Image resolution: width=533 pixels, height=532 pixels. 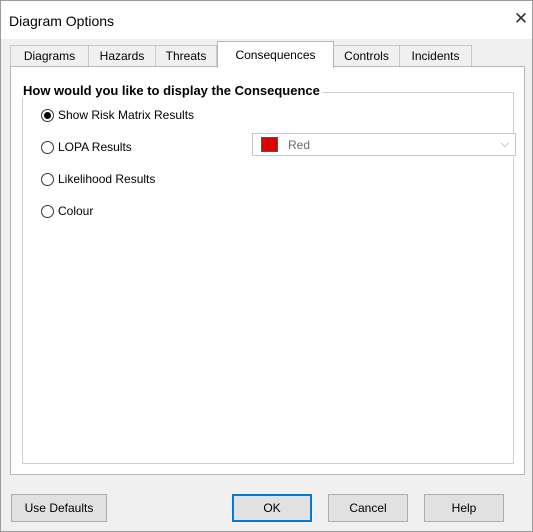 What do you see at coordinates (521, 19) in the screenshot?
I see `close-icon: ✕` at bounding box center [521, 19].